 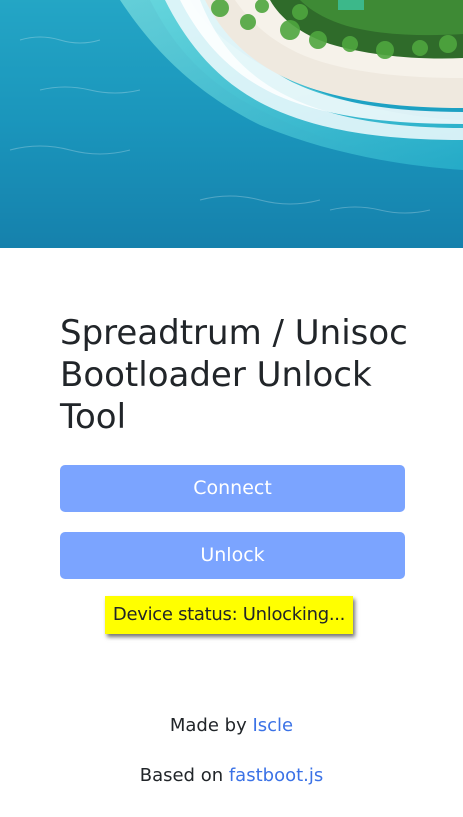 What do you see at coordinates (232, 488) in the screenshot?
I see `connect-button: Connect` at bounding box center [232, 488].